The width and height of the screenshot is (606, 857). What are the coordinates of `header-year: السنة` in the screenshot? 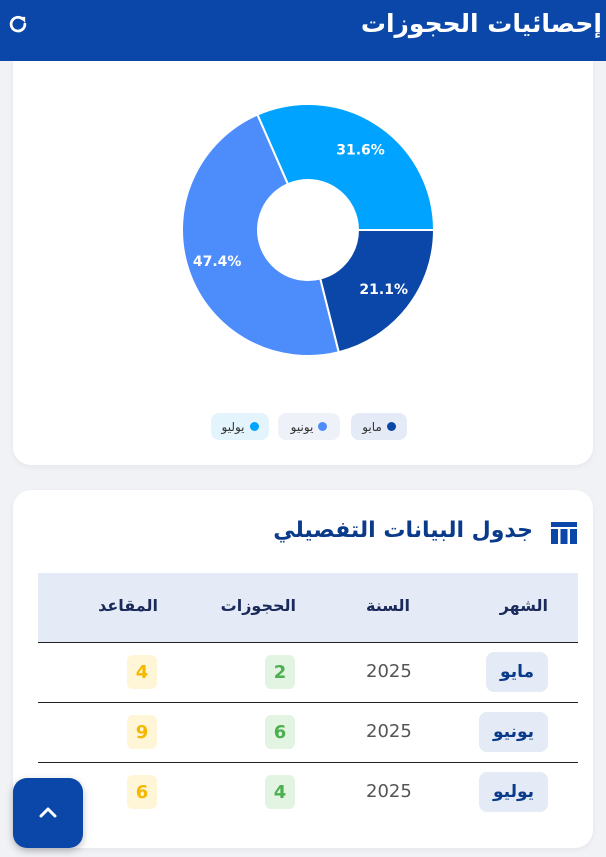 It's located at (387, 605).